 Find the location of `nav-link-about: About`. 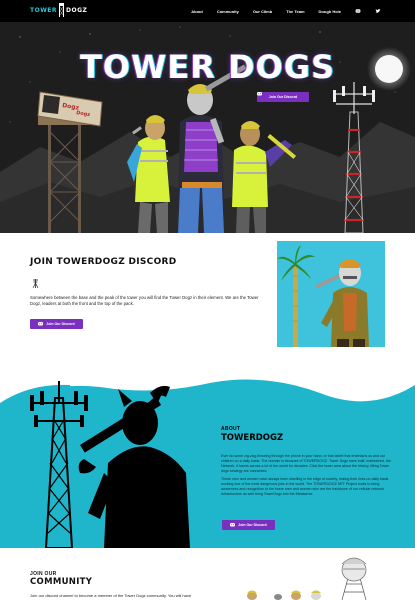

nav-link-about: About is located at coordinates (197, 11).